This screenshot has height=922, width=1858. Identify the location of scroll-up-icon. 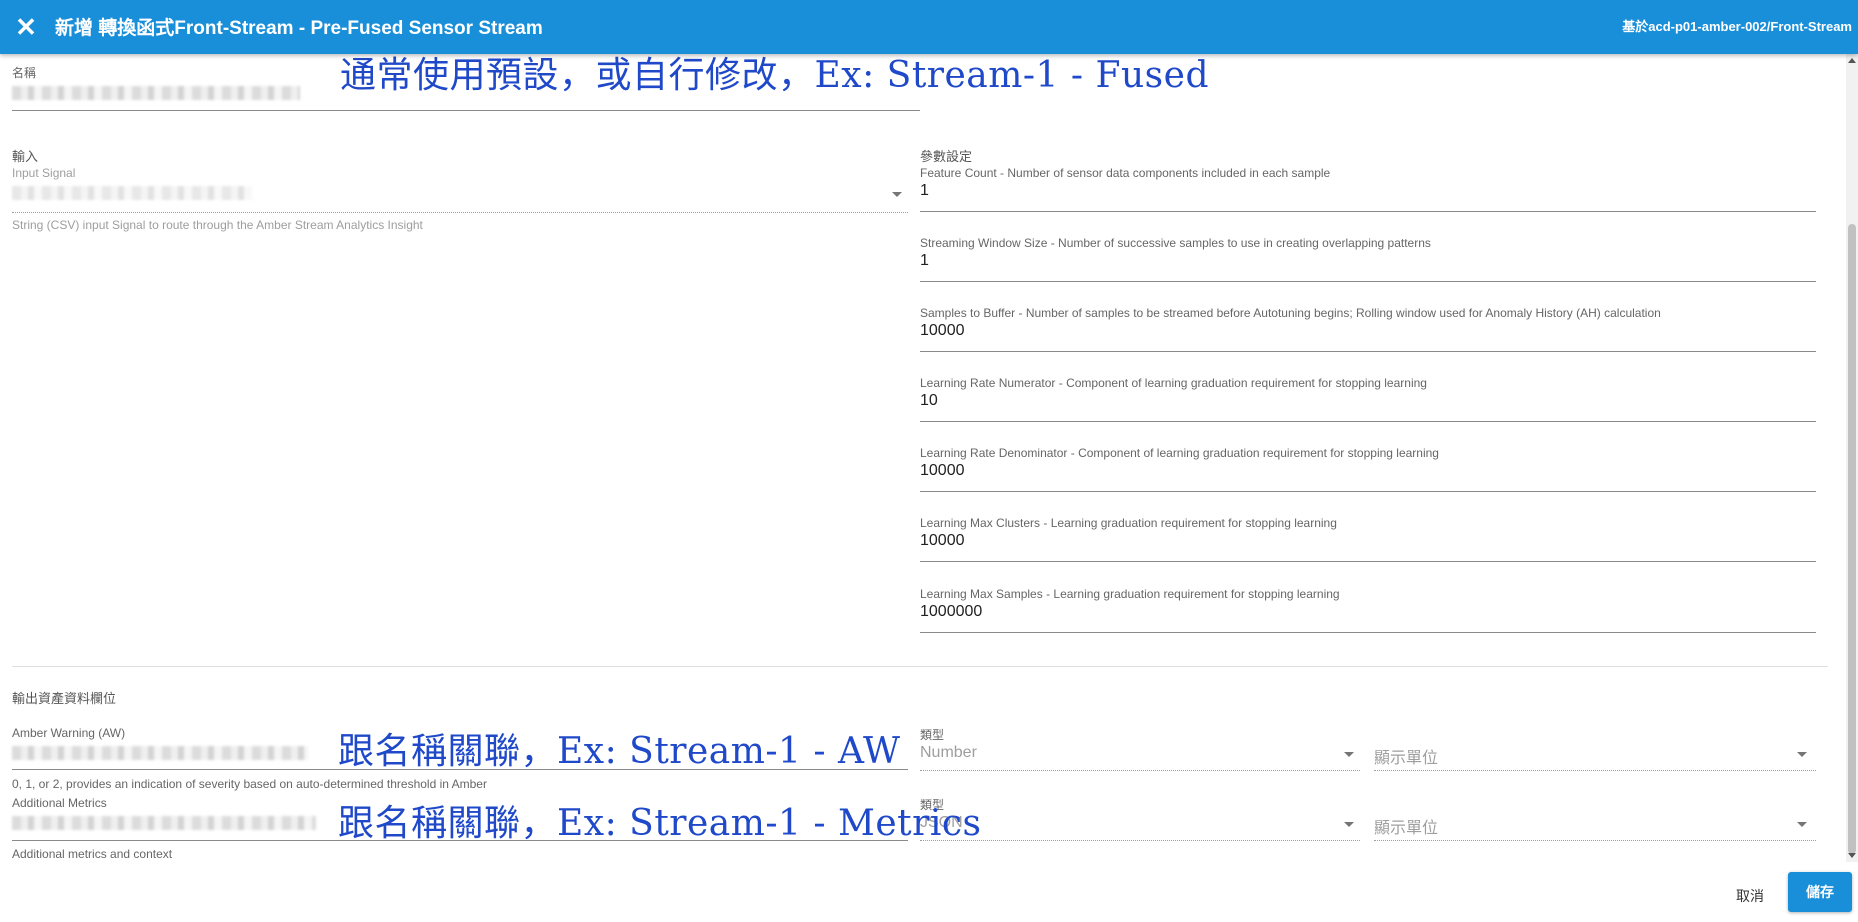
(1852, 60).